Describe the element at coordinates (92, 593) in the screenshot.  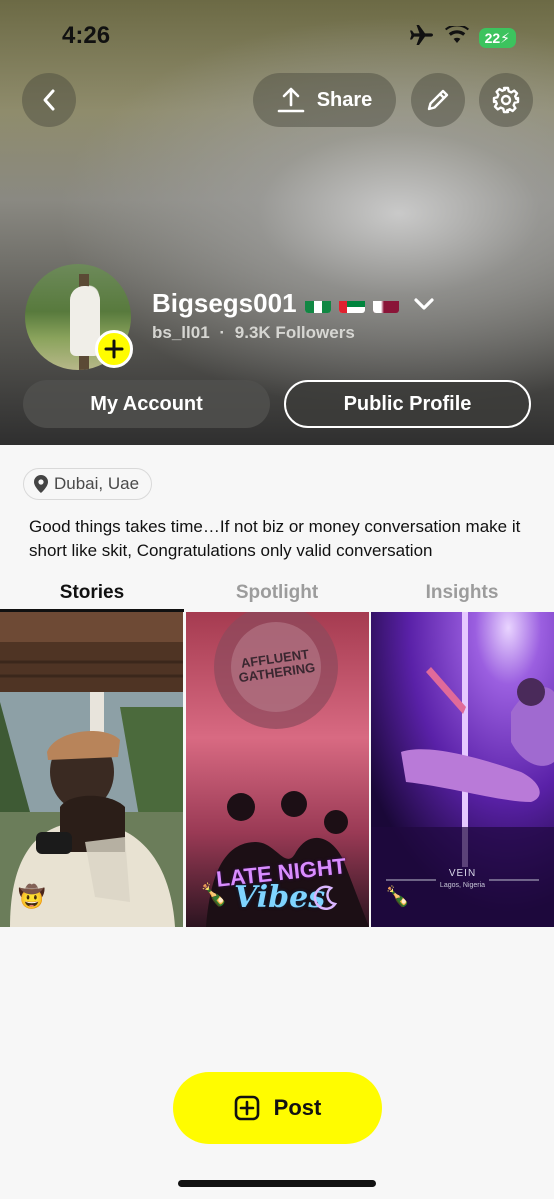
I see `tab-stories: Stories` at that location.